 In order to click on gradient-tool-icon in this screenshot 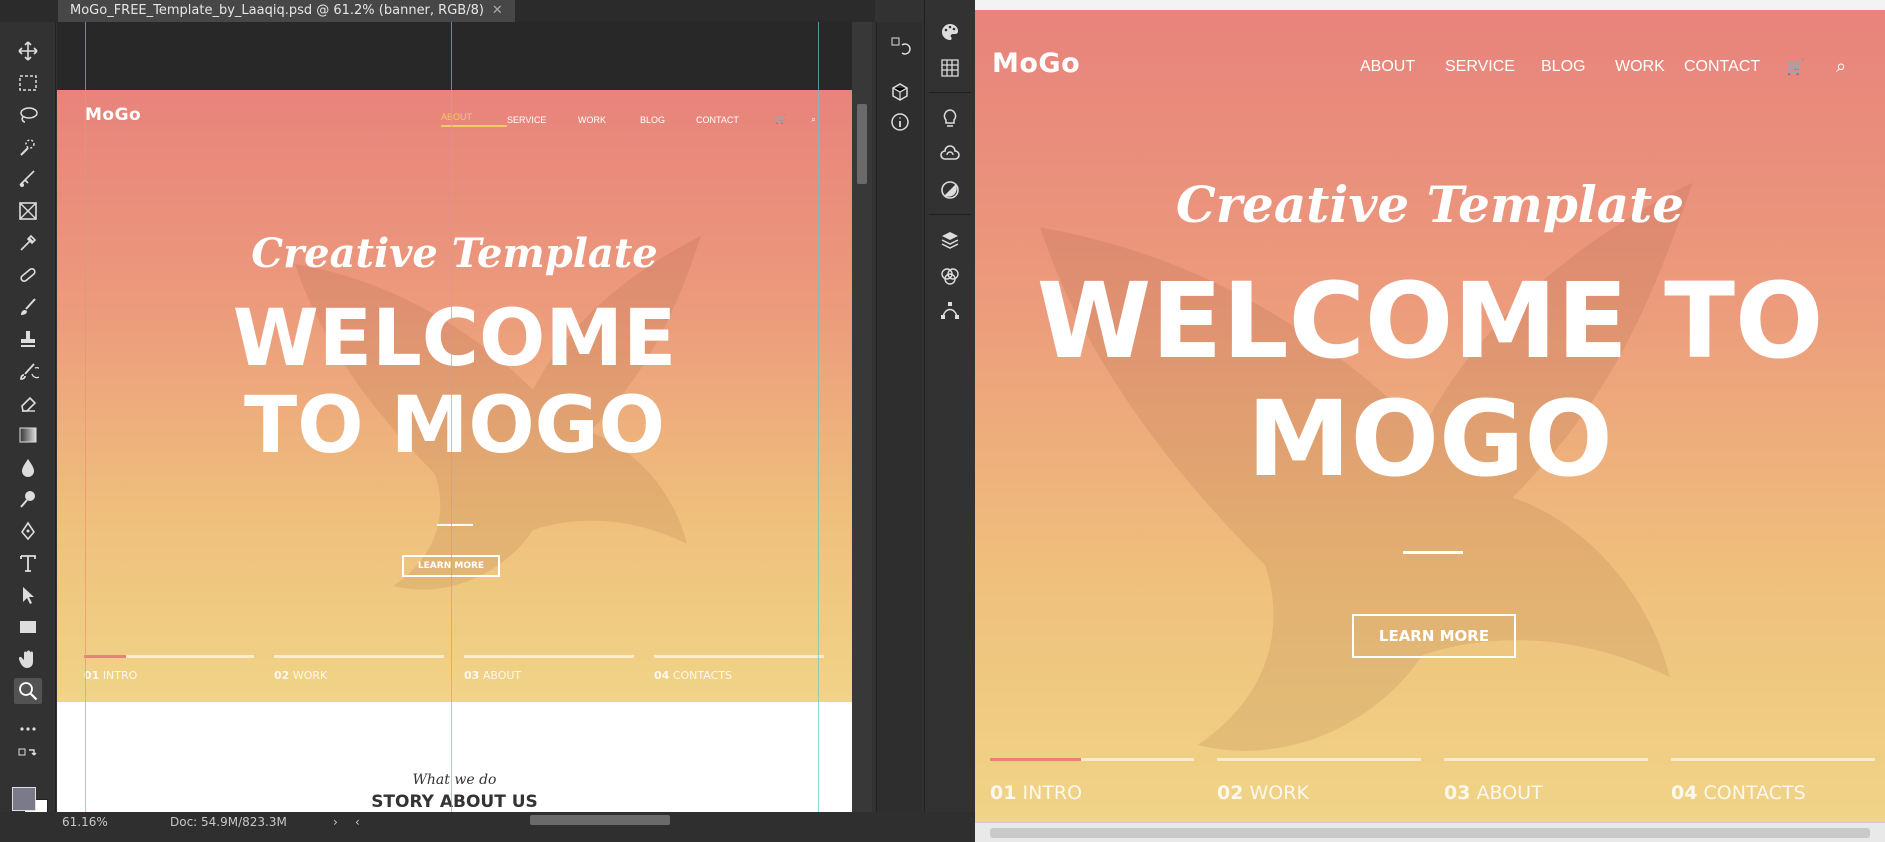, I will do `click(28, 435)`.